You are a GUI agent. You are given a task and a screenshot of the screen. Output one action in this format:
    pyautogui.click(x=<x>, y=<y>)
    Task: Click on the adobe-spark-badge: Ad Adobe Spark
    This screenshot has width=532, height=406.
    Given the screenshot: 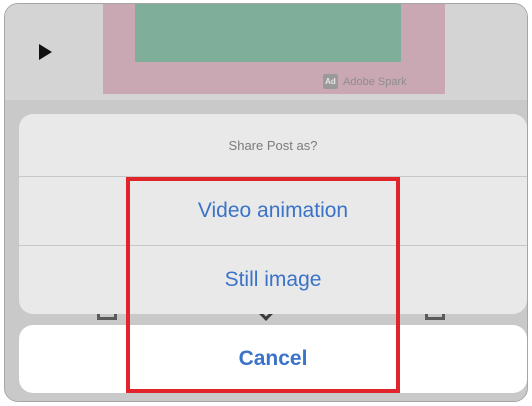 What is the action you would take?
    pyautogui.click(x=365, y=81)
    